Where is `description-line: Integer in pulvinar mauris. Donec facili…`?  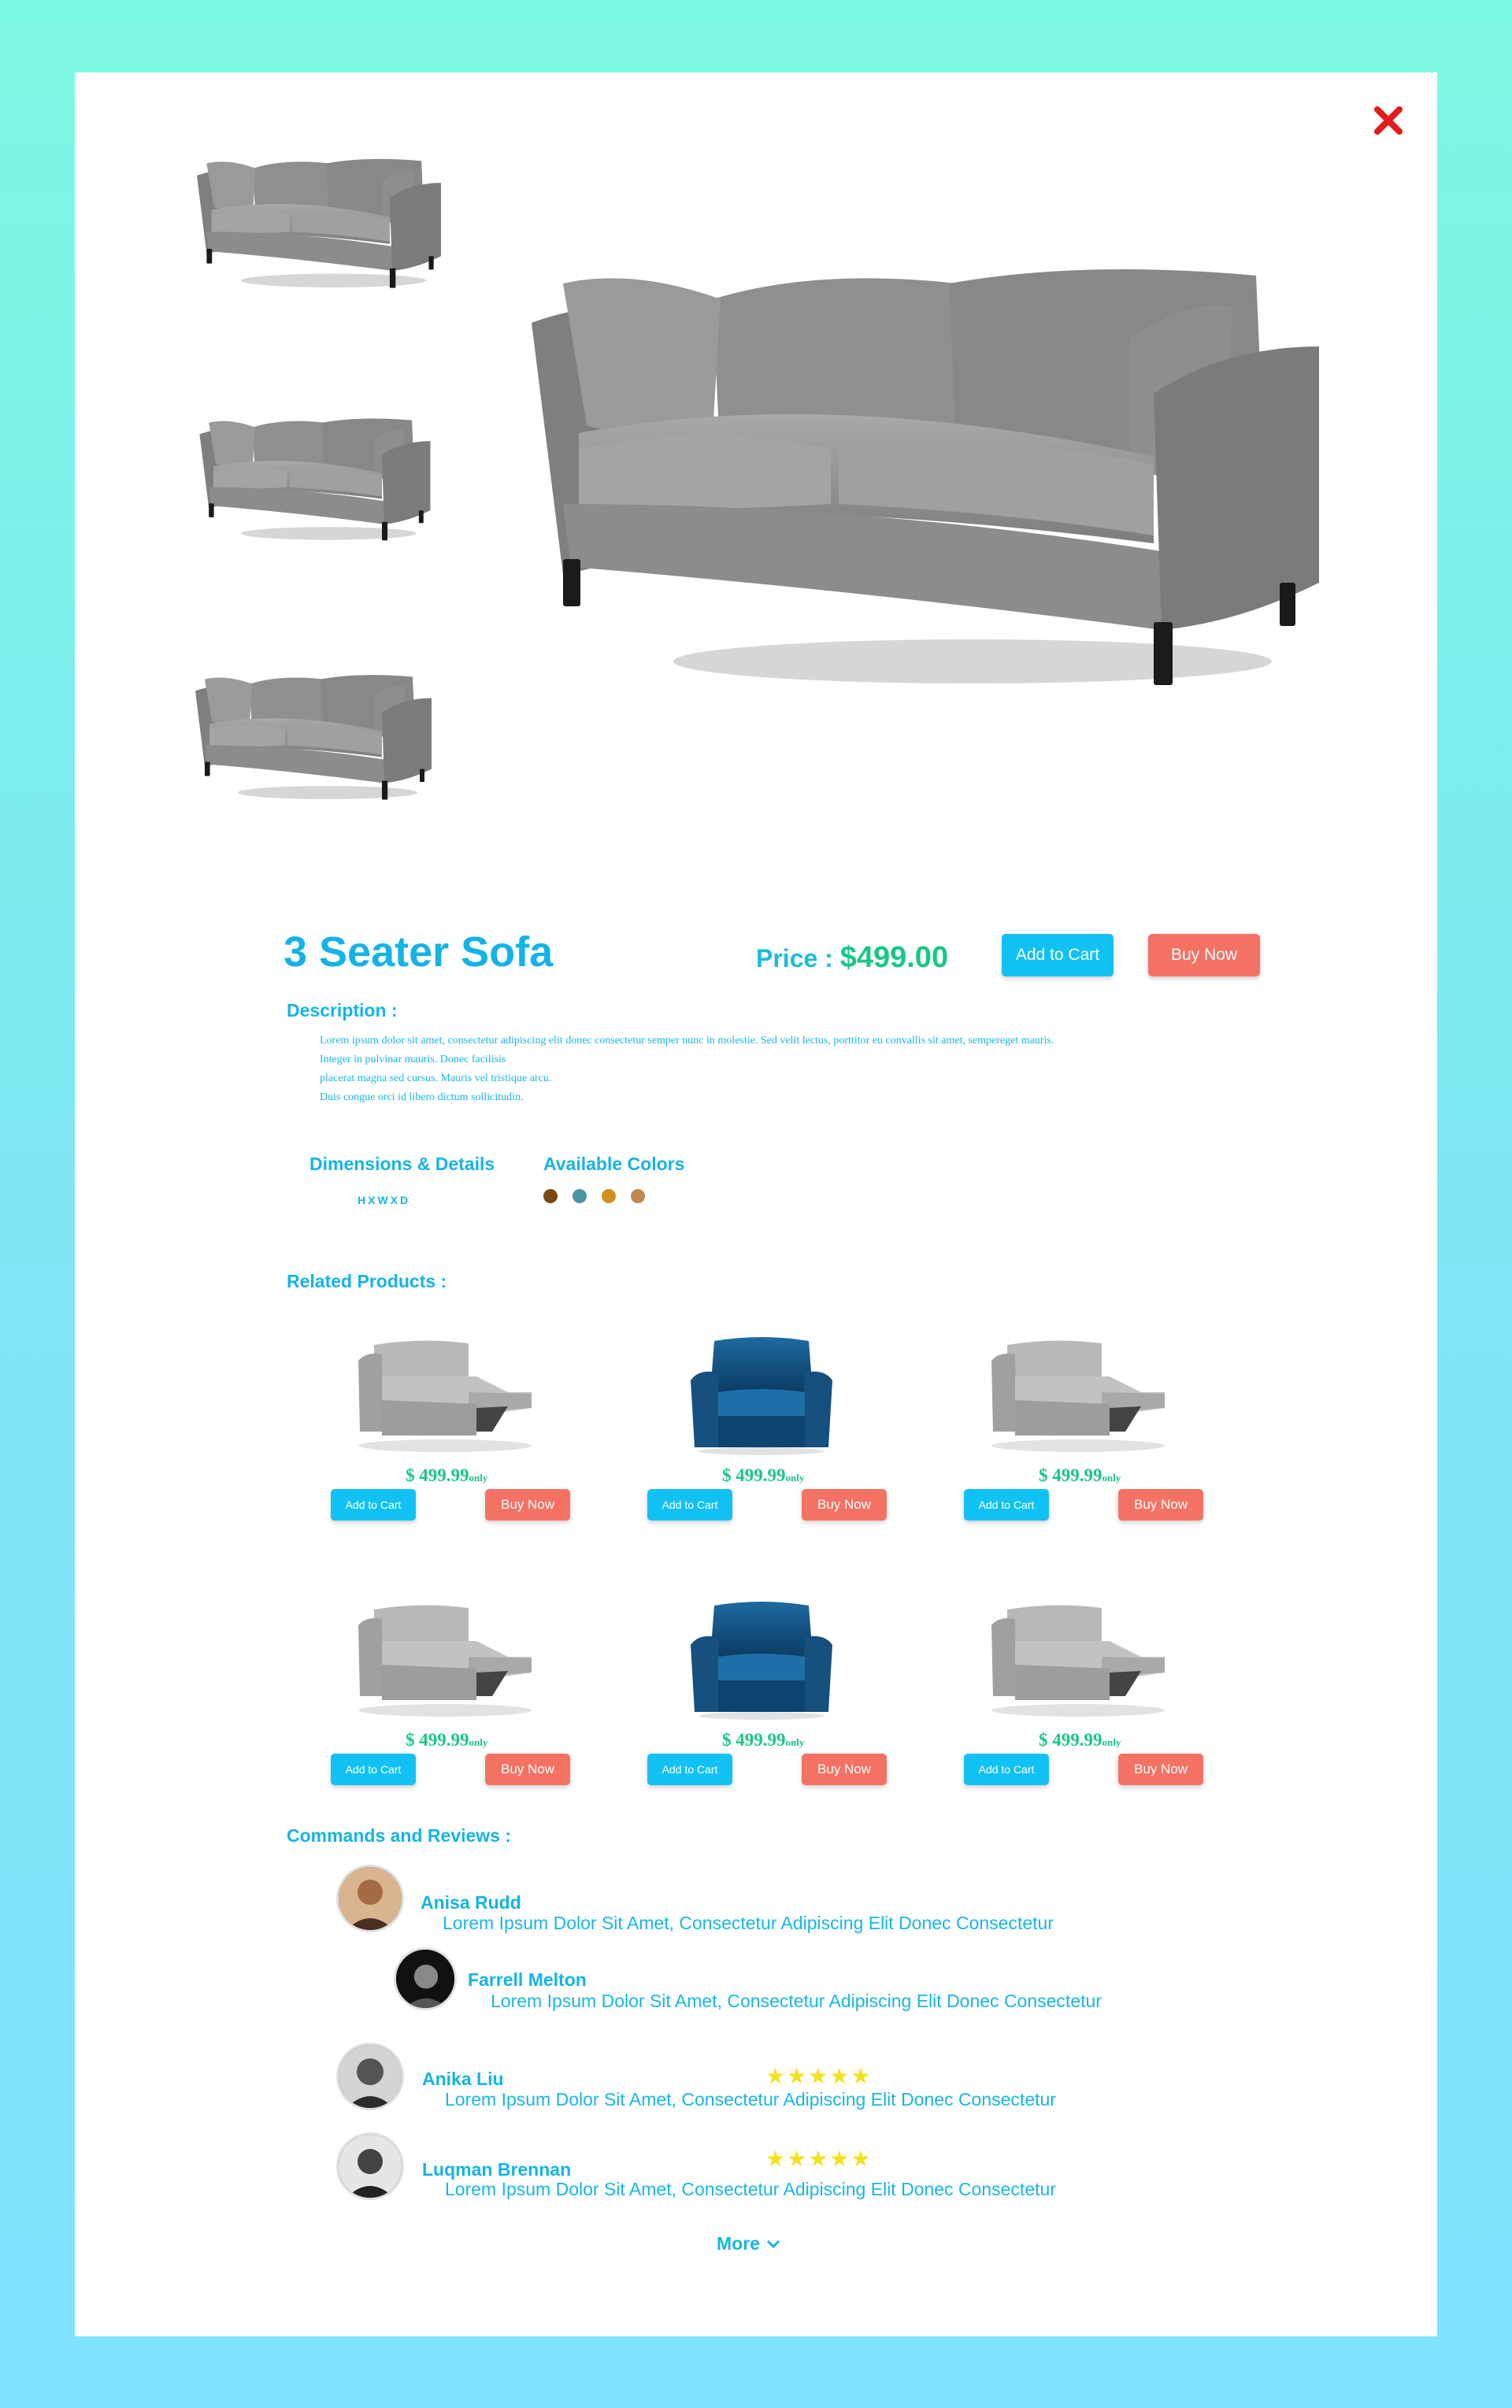
description-line: Integer in pulvinar mauris. Donec facili… is located at coordinates (413, 1059).